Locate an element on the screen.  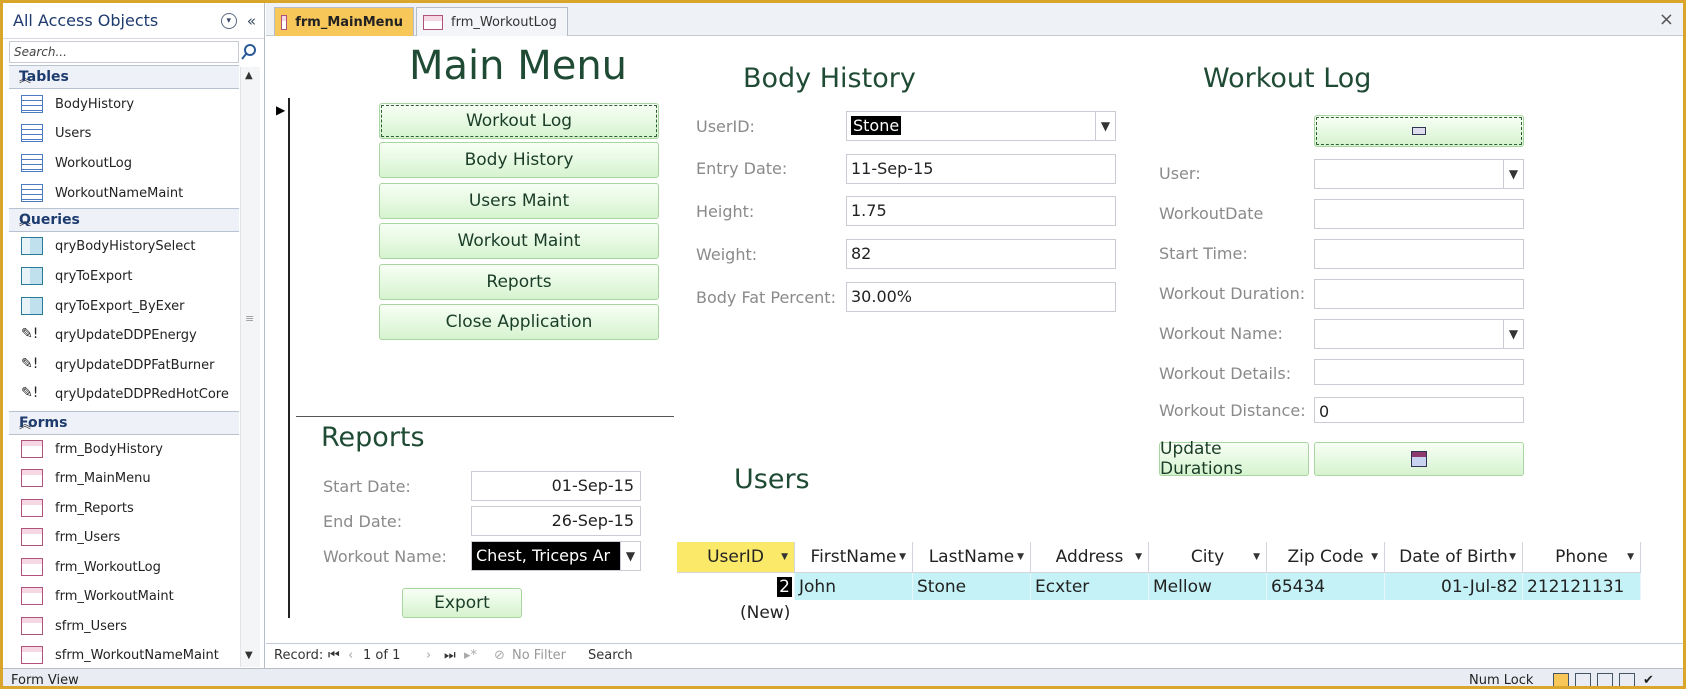
nav-item-query: ✎! qryUpdateDDPRedHotCore is located at coordinates (125, 394).